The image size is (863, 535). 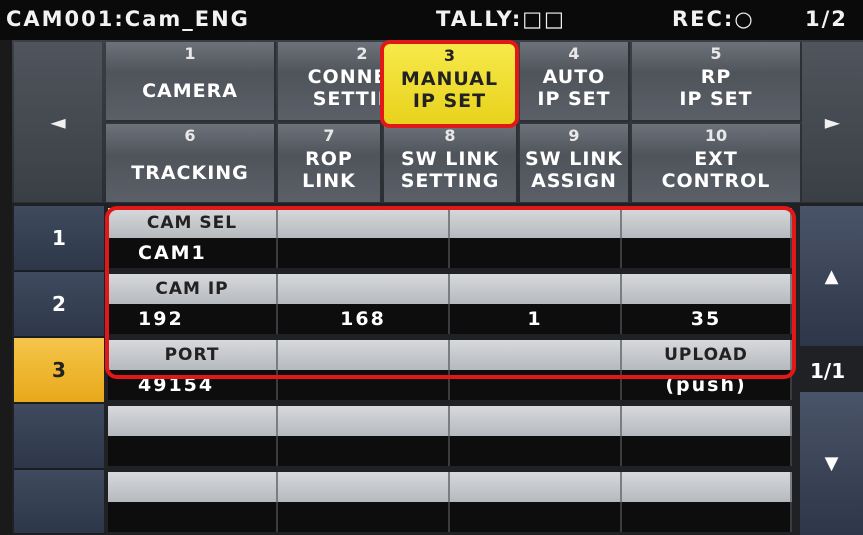 I want to click on row-number-1: 1, so click(x=59, y=239).